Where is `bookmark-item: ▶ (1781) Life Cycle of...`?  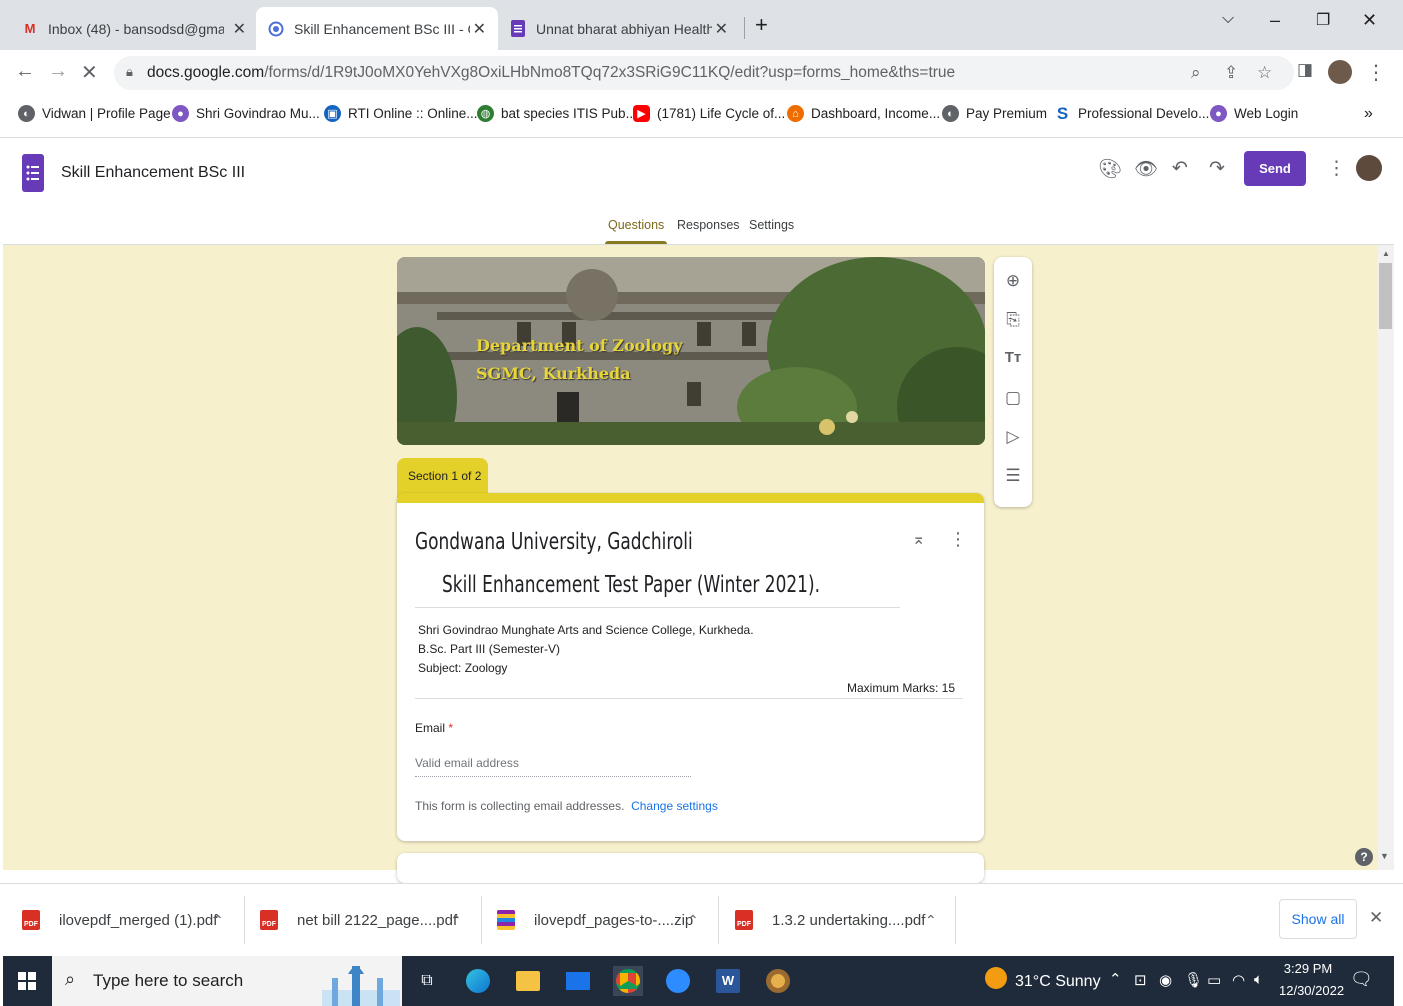 bookmark-item: ▶ (1781) Life Cycle of... is located at coordinates (709, 113).